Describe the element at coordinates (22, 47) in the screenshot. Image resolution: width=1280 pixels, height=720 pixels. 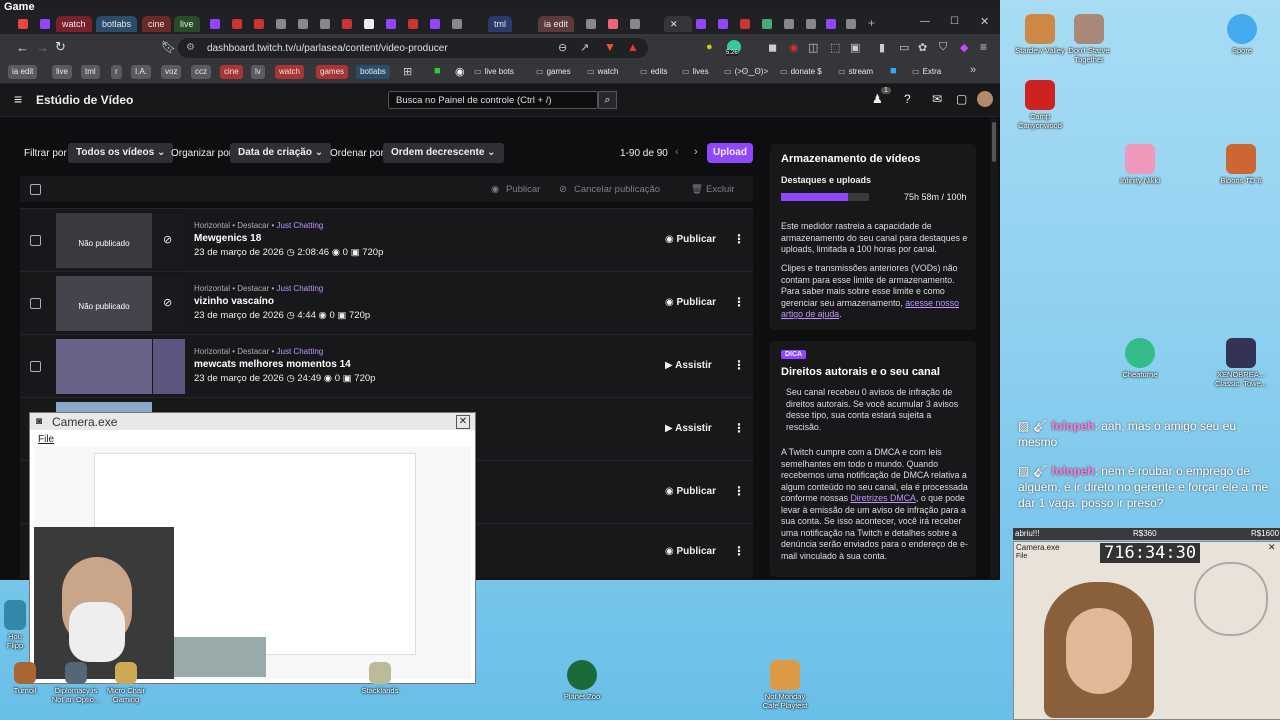
I see `back-icon: ←` at that location.